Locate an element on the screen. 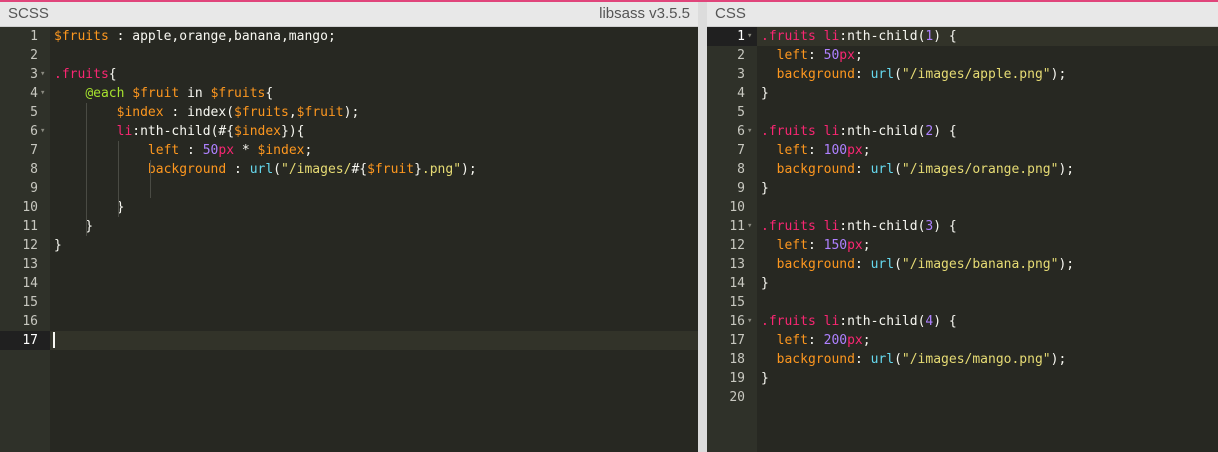 The width and height of the screenshot is (1218, 452). css-code-text: .fruits li:nth-child(4) { is located at coordinates (859, 321).